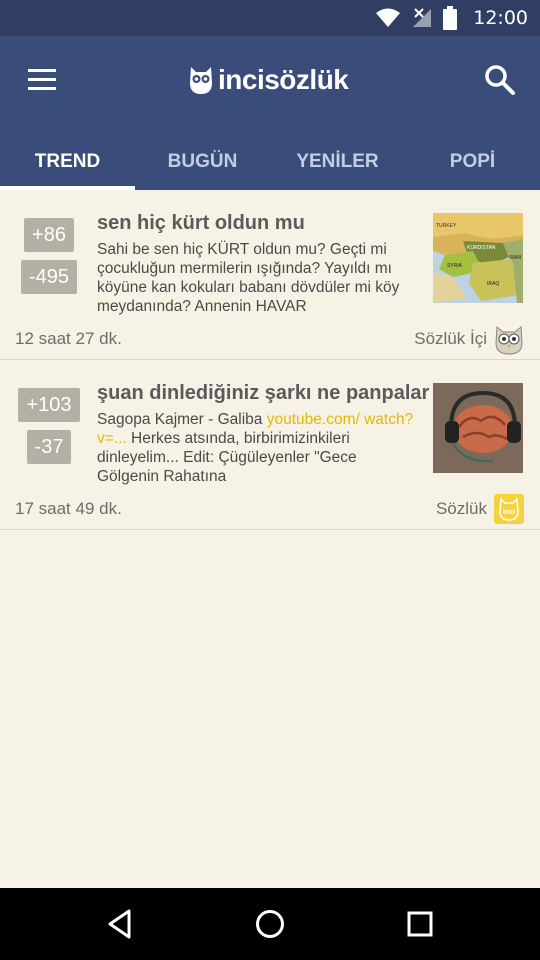 This screenshot has width=540, height=960. I want to click on system-nav-bar, so click(270, 924).